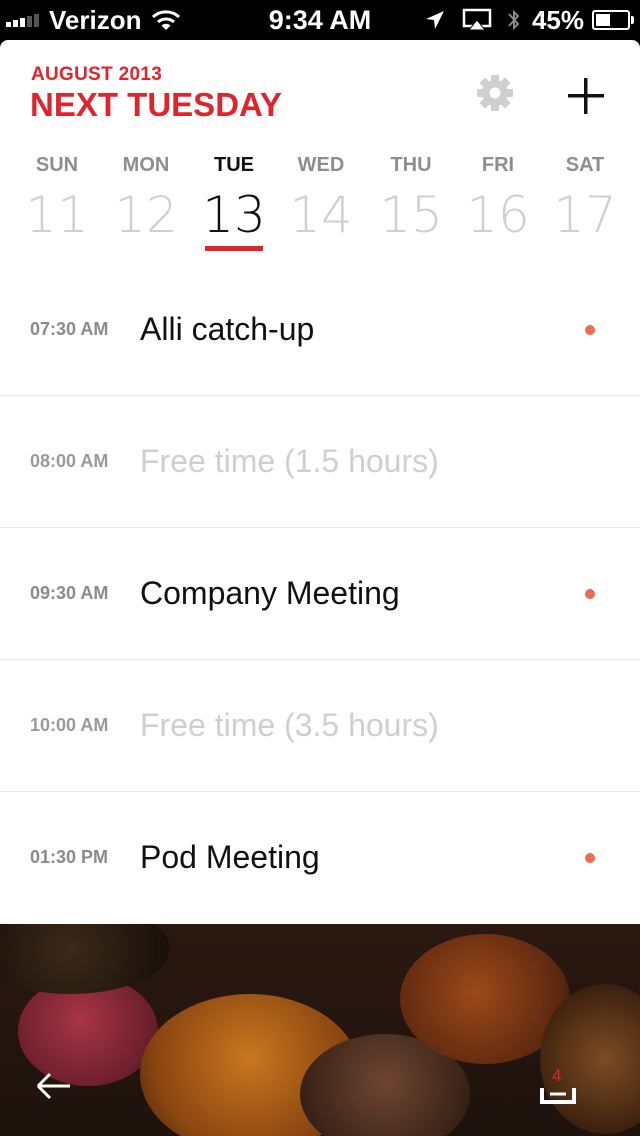  Describe the element at coordinates (230, 857) in the screenshot. I see `event-title: Pod Meeting` at that location.